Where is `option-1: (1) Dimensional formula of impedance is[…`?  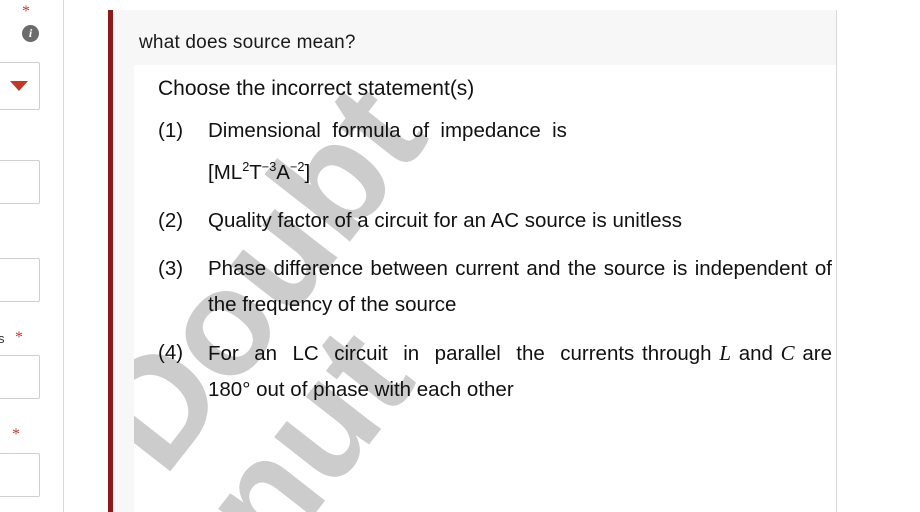
option-1: (1) Dimensional formula of impedance is[… is located at coordinates (485, 152).